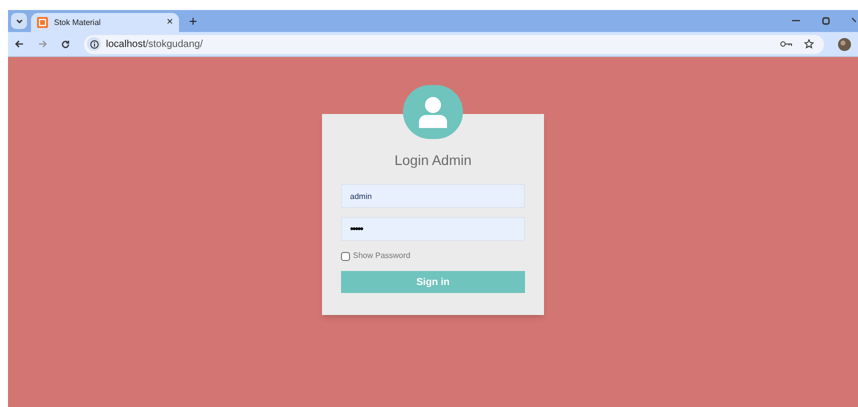  What do you see at coordinates (854, 21) in the screenshot?
I see `close-icon` at bounding box center [854, 21].